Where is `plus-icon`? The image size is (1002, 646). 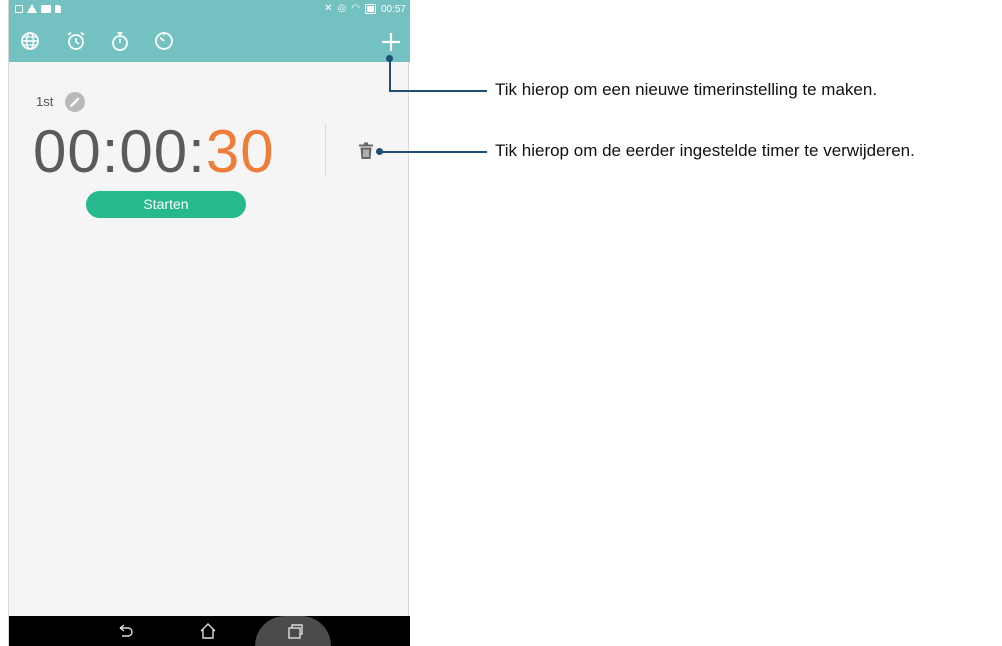
plus-icon is located at coordinates (391, 42).